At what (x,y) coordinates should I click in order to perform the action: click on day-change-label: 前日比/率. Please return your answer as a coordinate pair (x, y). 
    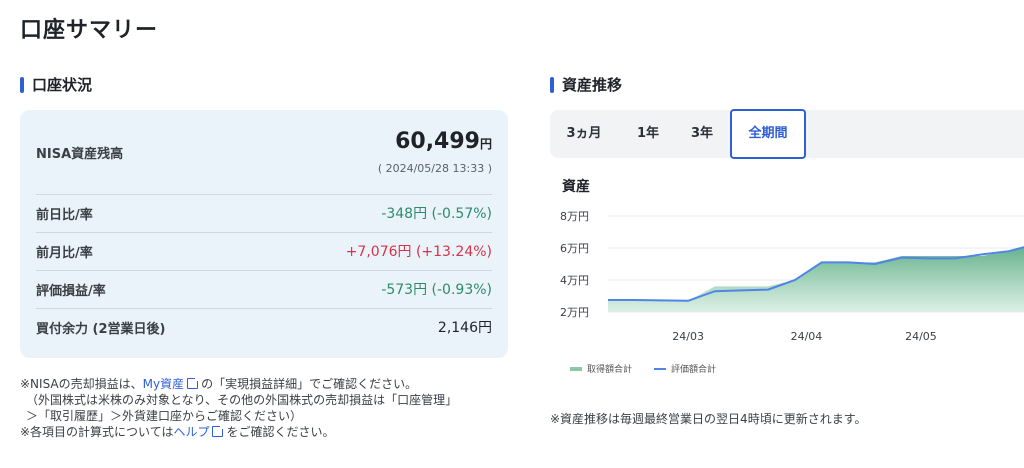
    Looking at the image, I should click on (64, 215).